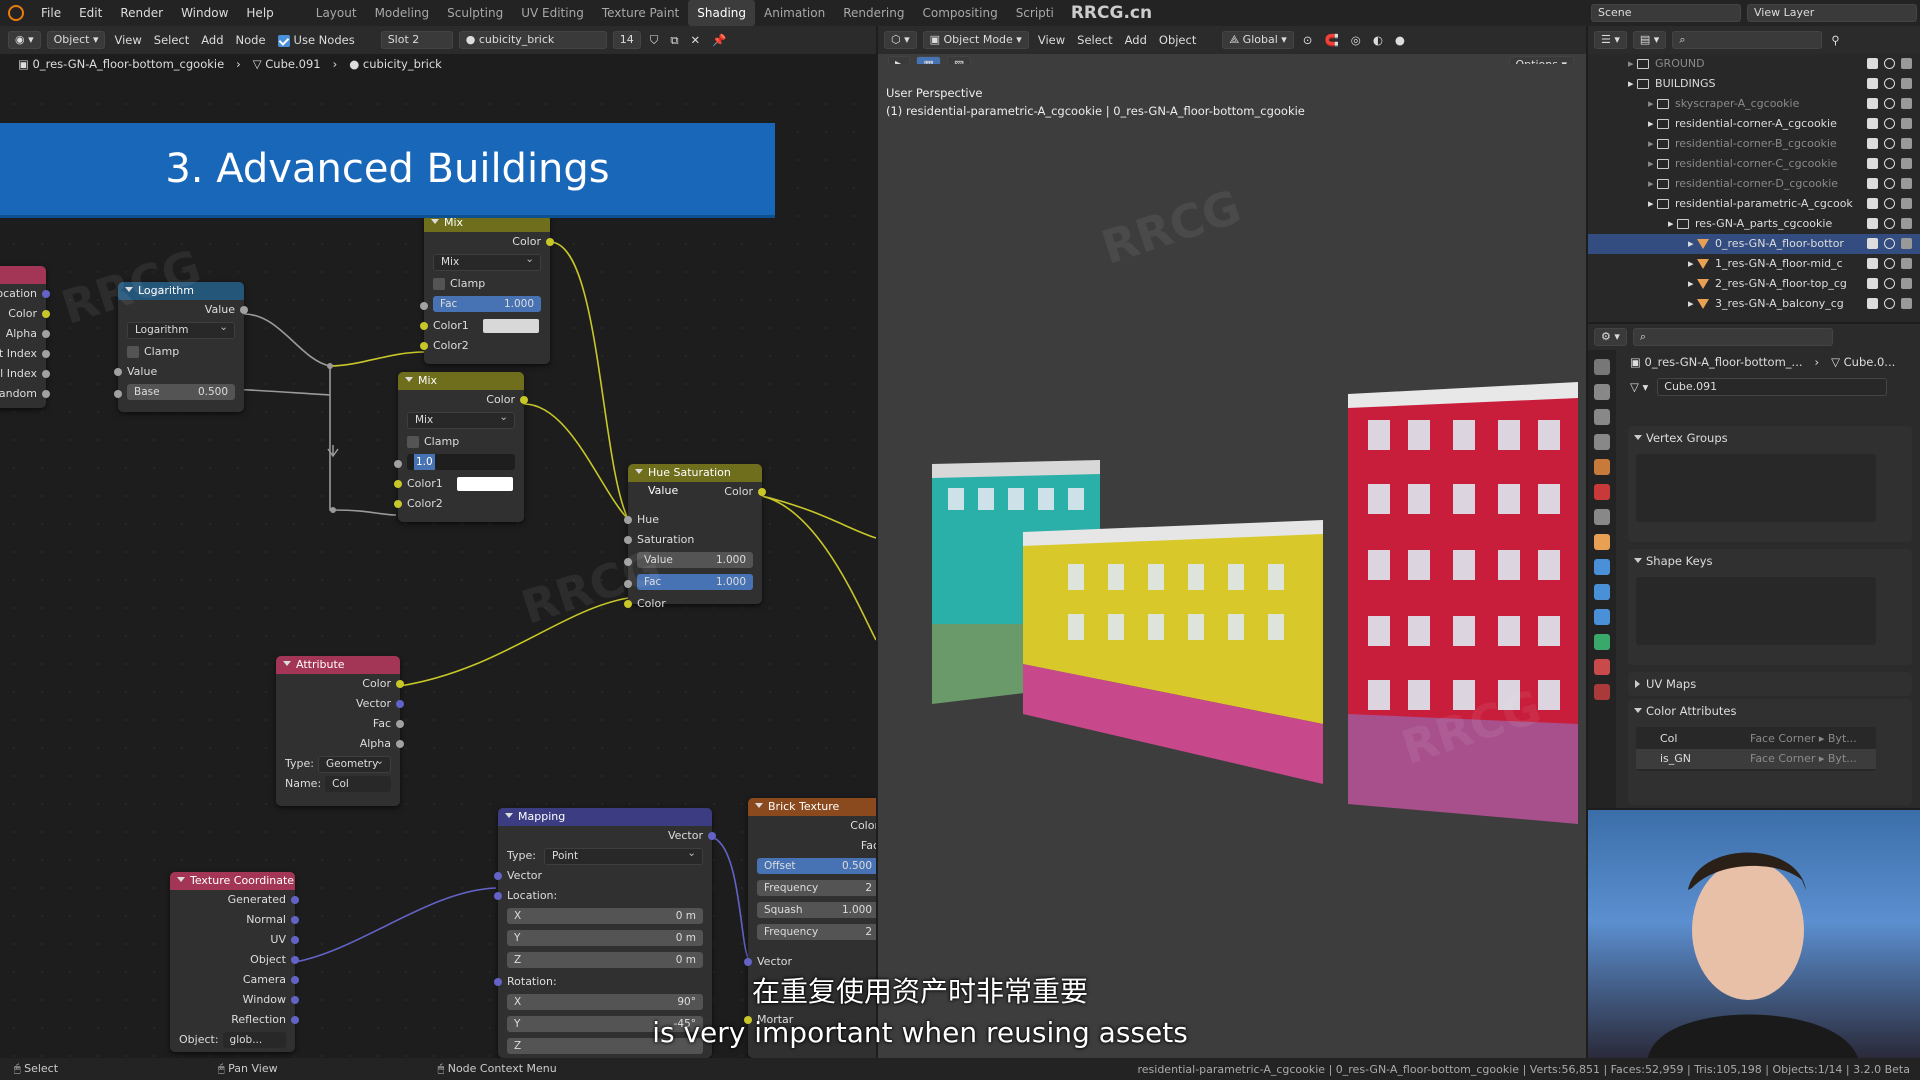 Image resolution: width=1920 pixels, height=1080 pixels. What do you see at coordinates (204, 13) in the screenshot?
I see `menu-window: Window` at bounding box center [204, 13].